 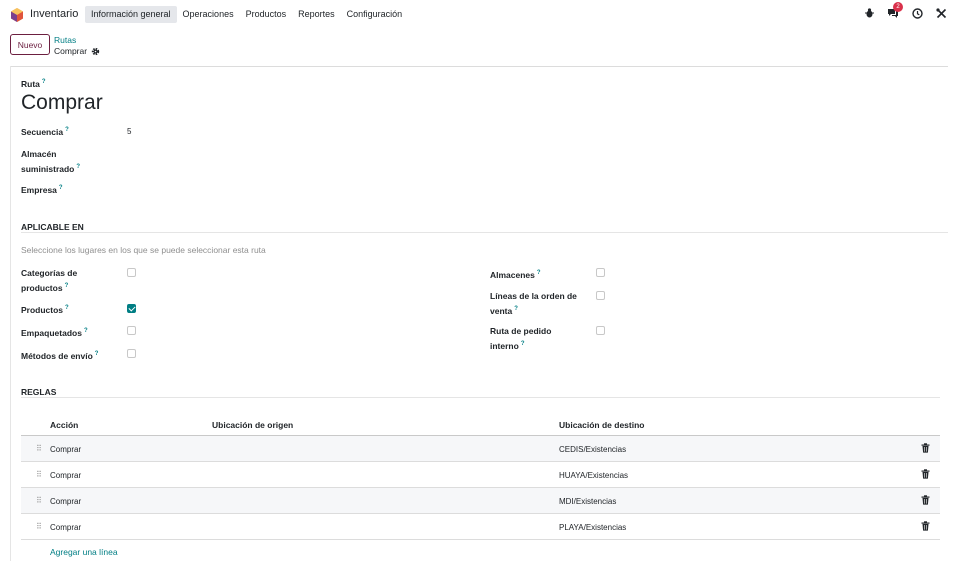 I want to click on rule-destination: HUAYA/Existencias, so click(x=593, y=475).